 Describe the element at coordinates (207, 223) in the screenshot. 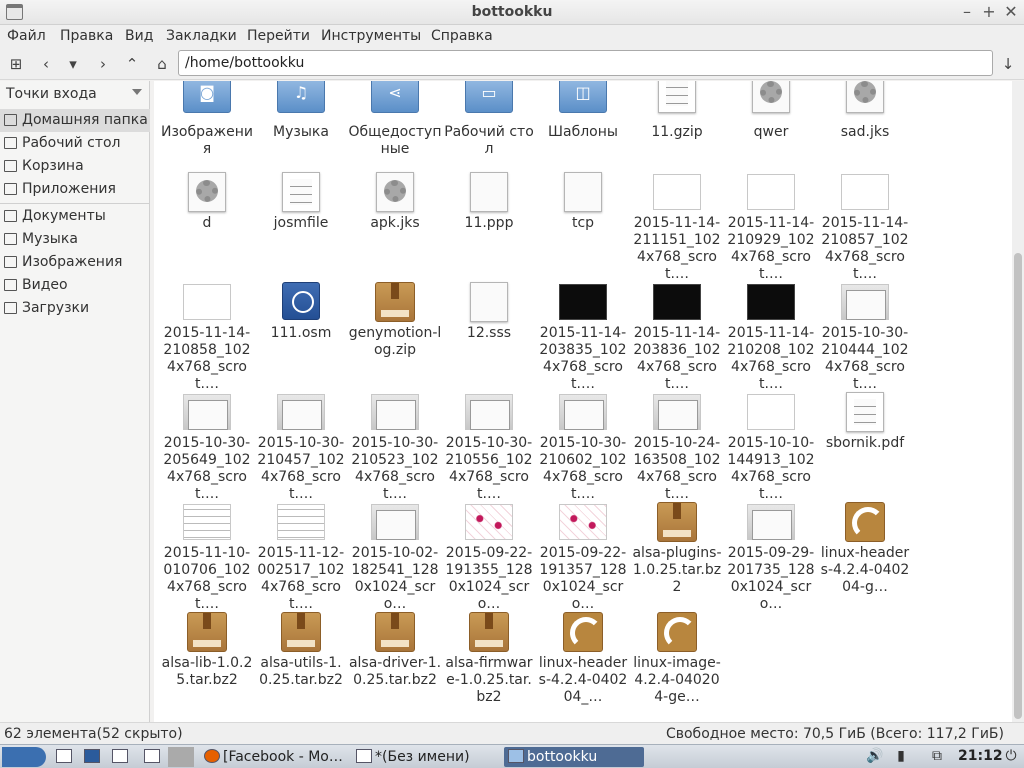

I see `file-label: d` at that location.